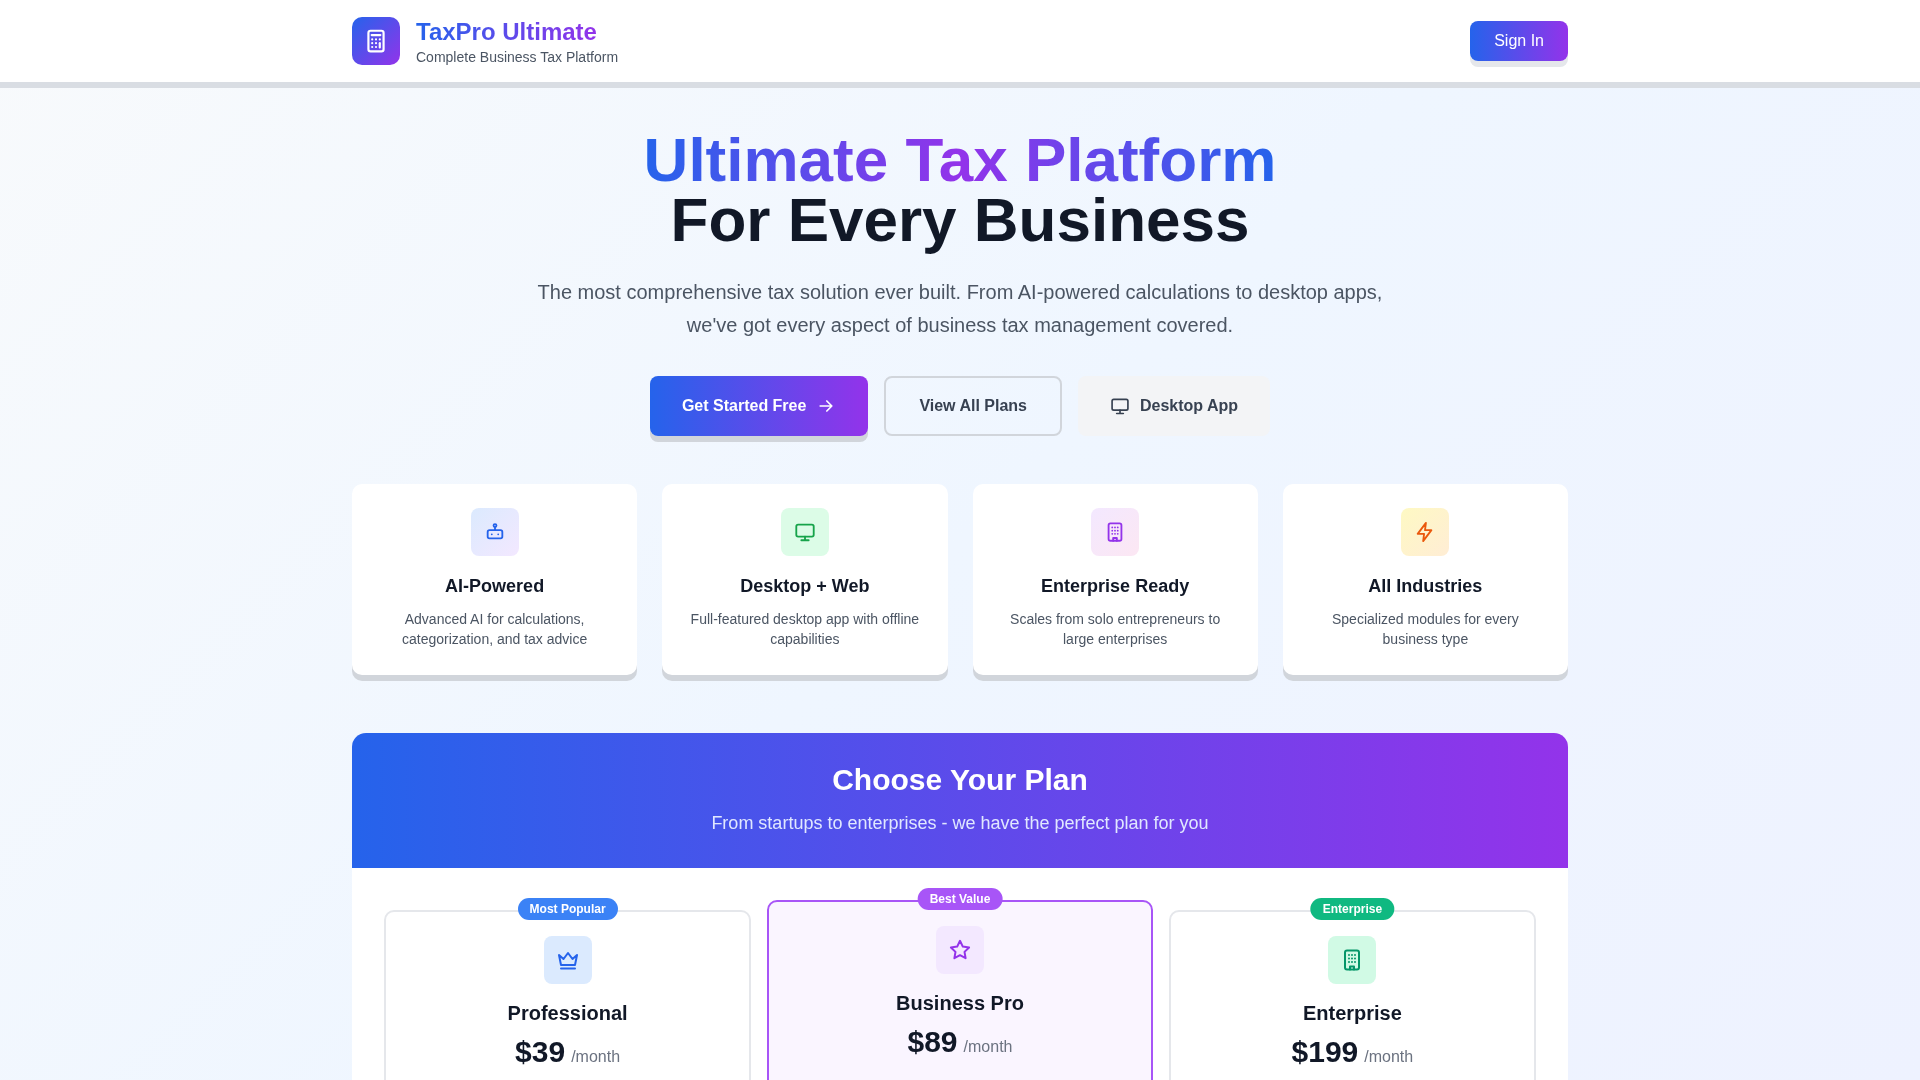 Image resolution: width=1920 pixels, height=1080 pixels. Describe the element at coordinates (567, 1013) in the screenshot. I see `plan-name: Professional` at that location.